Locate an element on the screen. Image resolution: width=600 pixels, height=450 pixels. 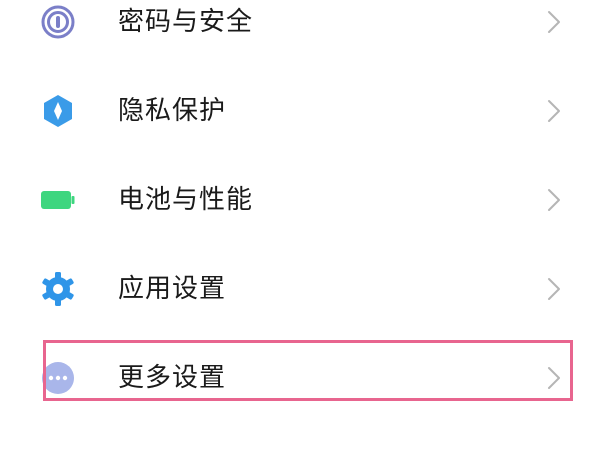
settings-item-label: 隐私保护 is located at coordinates (172, 111).